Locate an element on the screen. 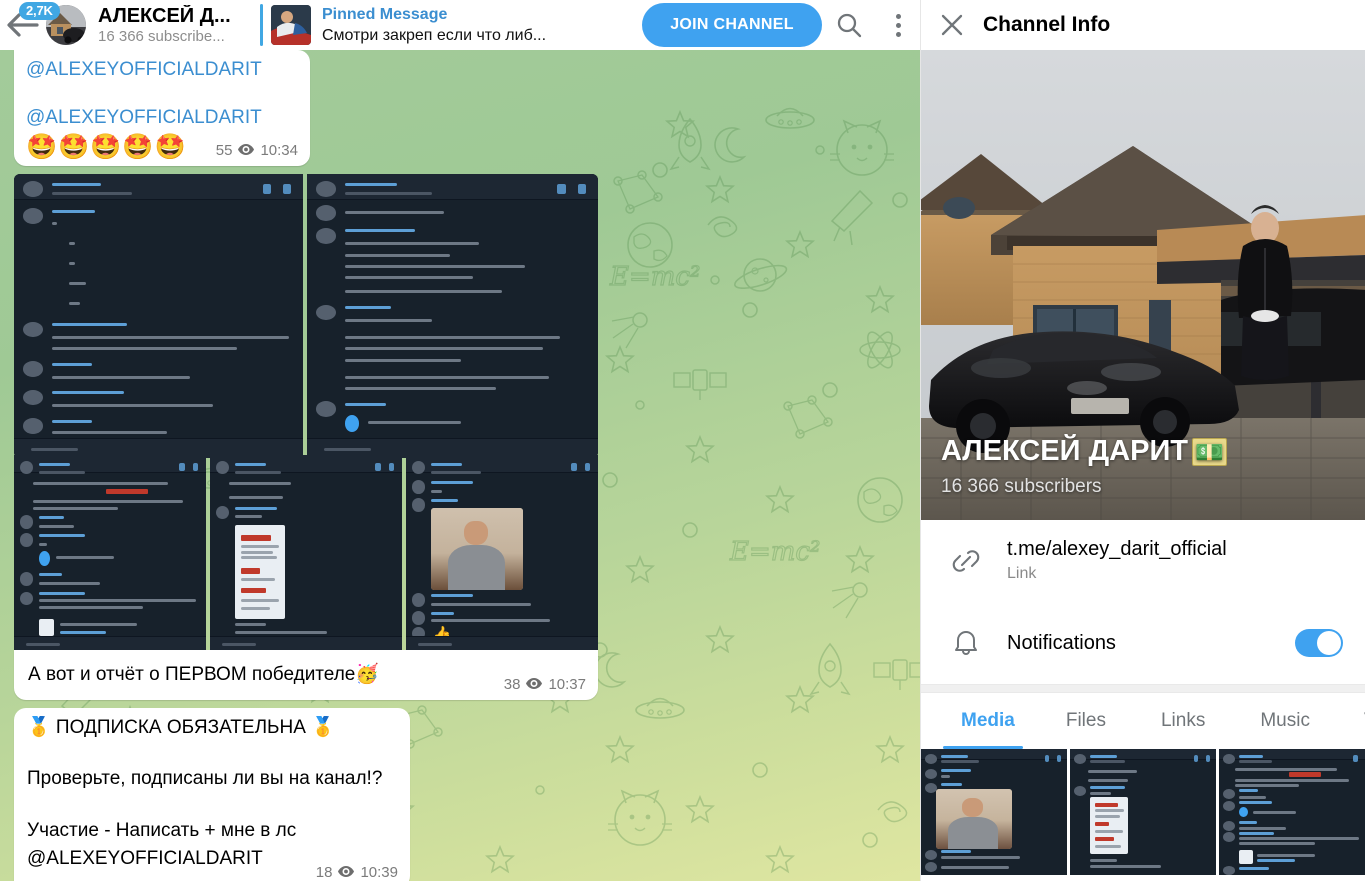  pinned-accent-bar is located at coordinates (261, 25).